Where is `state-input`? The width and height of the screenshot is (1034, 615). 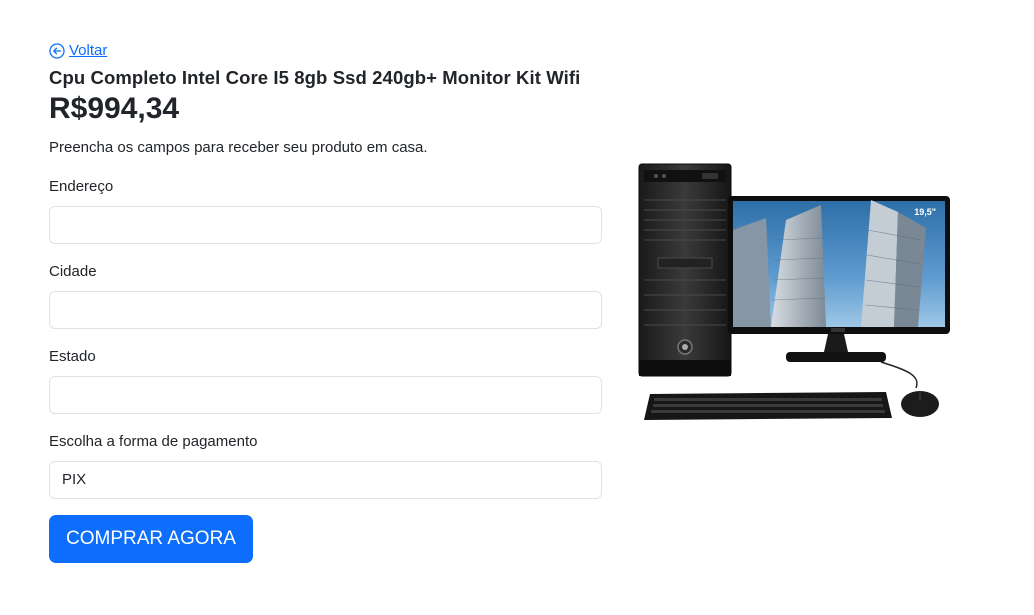 state-input is located at coordinates (325, 395).